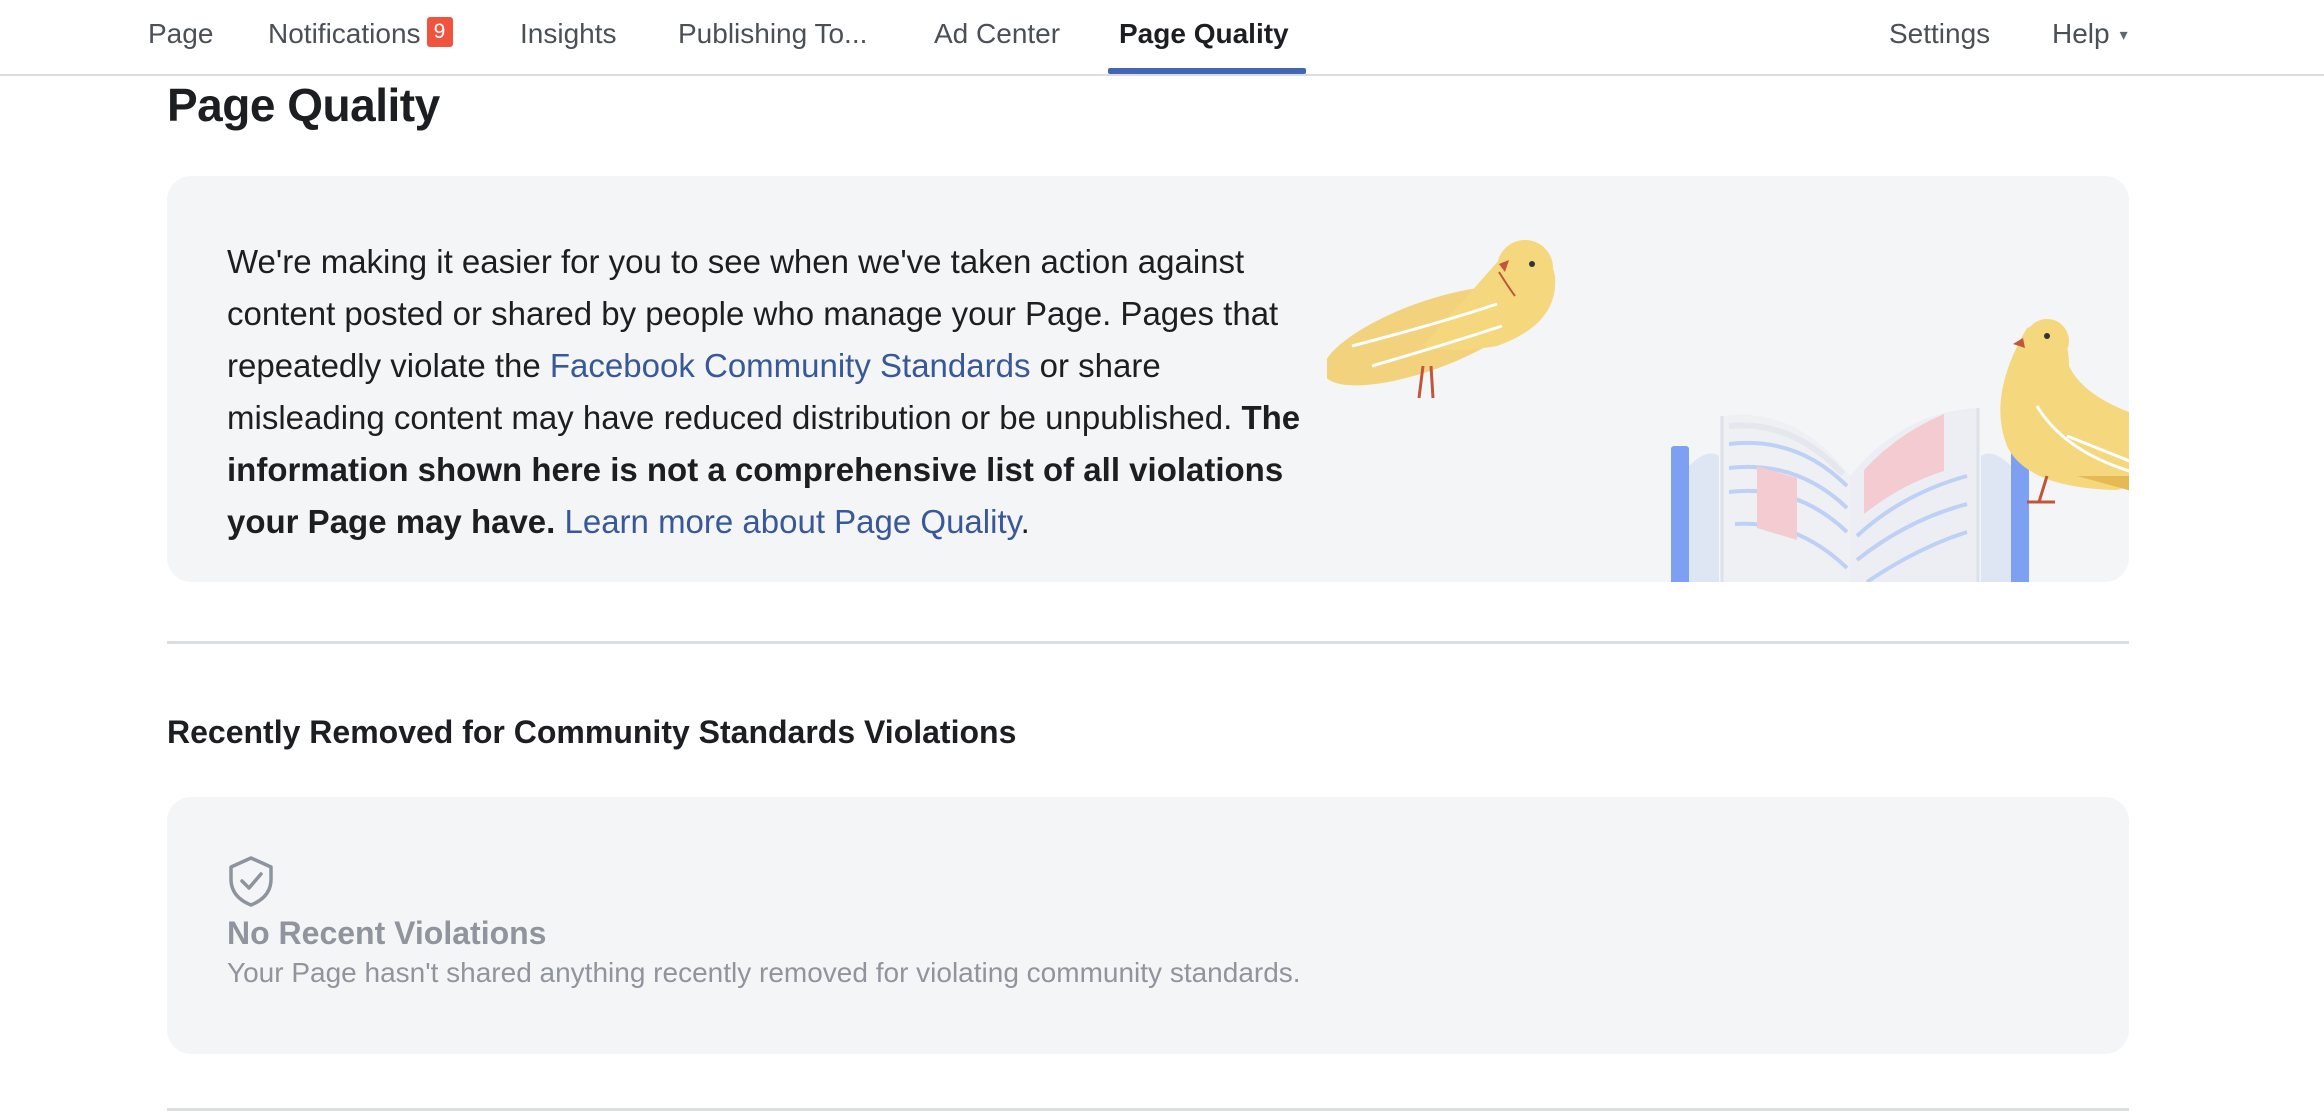 The width and height of the screenshot is (2324, 1114). What do you see at coordinates (2081, 33) in the screenshot?
I see `nav-help-label: Help` at bounding box center [2081, 33].